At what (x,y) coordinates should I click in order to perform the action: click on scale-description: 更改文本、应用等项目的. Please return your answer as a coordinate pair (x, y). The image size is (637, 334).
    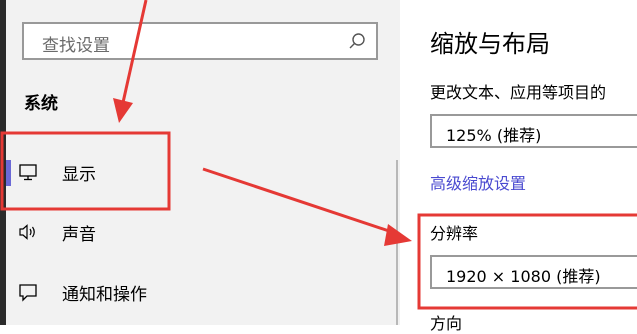
    Looking at the image, I should click on (518, 92).